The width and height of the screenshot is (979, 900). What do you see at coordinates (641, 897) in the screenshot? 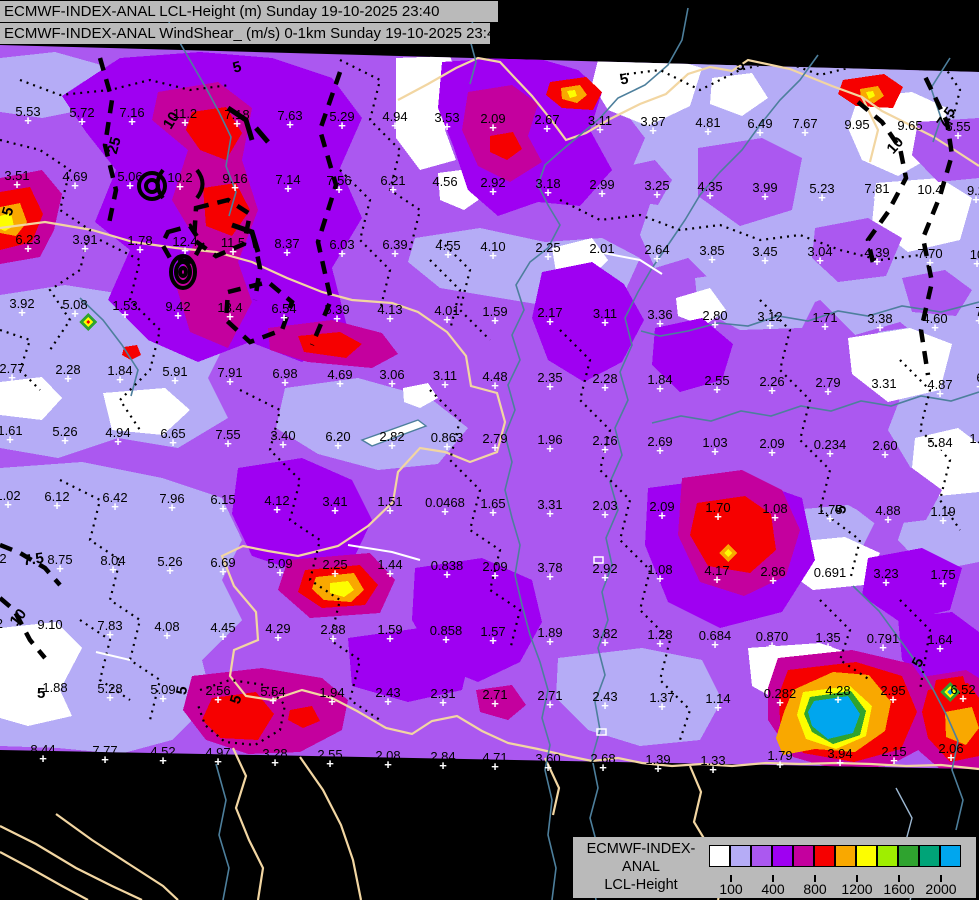
I see `legend-title-unit: m` at bounding box center [641, 897].